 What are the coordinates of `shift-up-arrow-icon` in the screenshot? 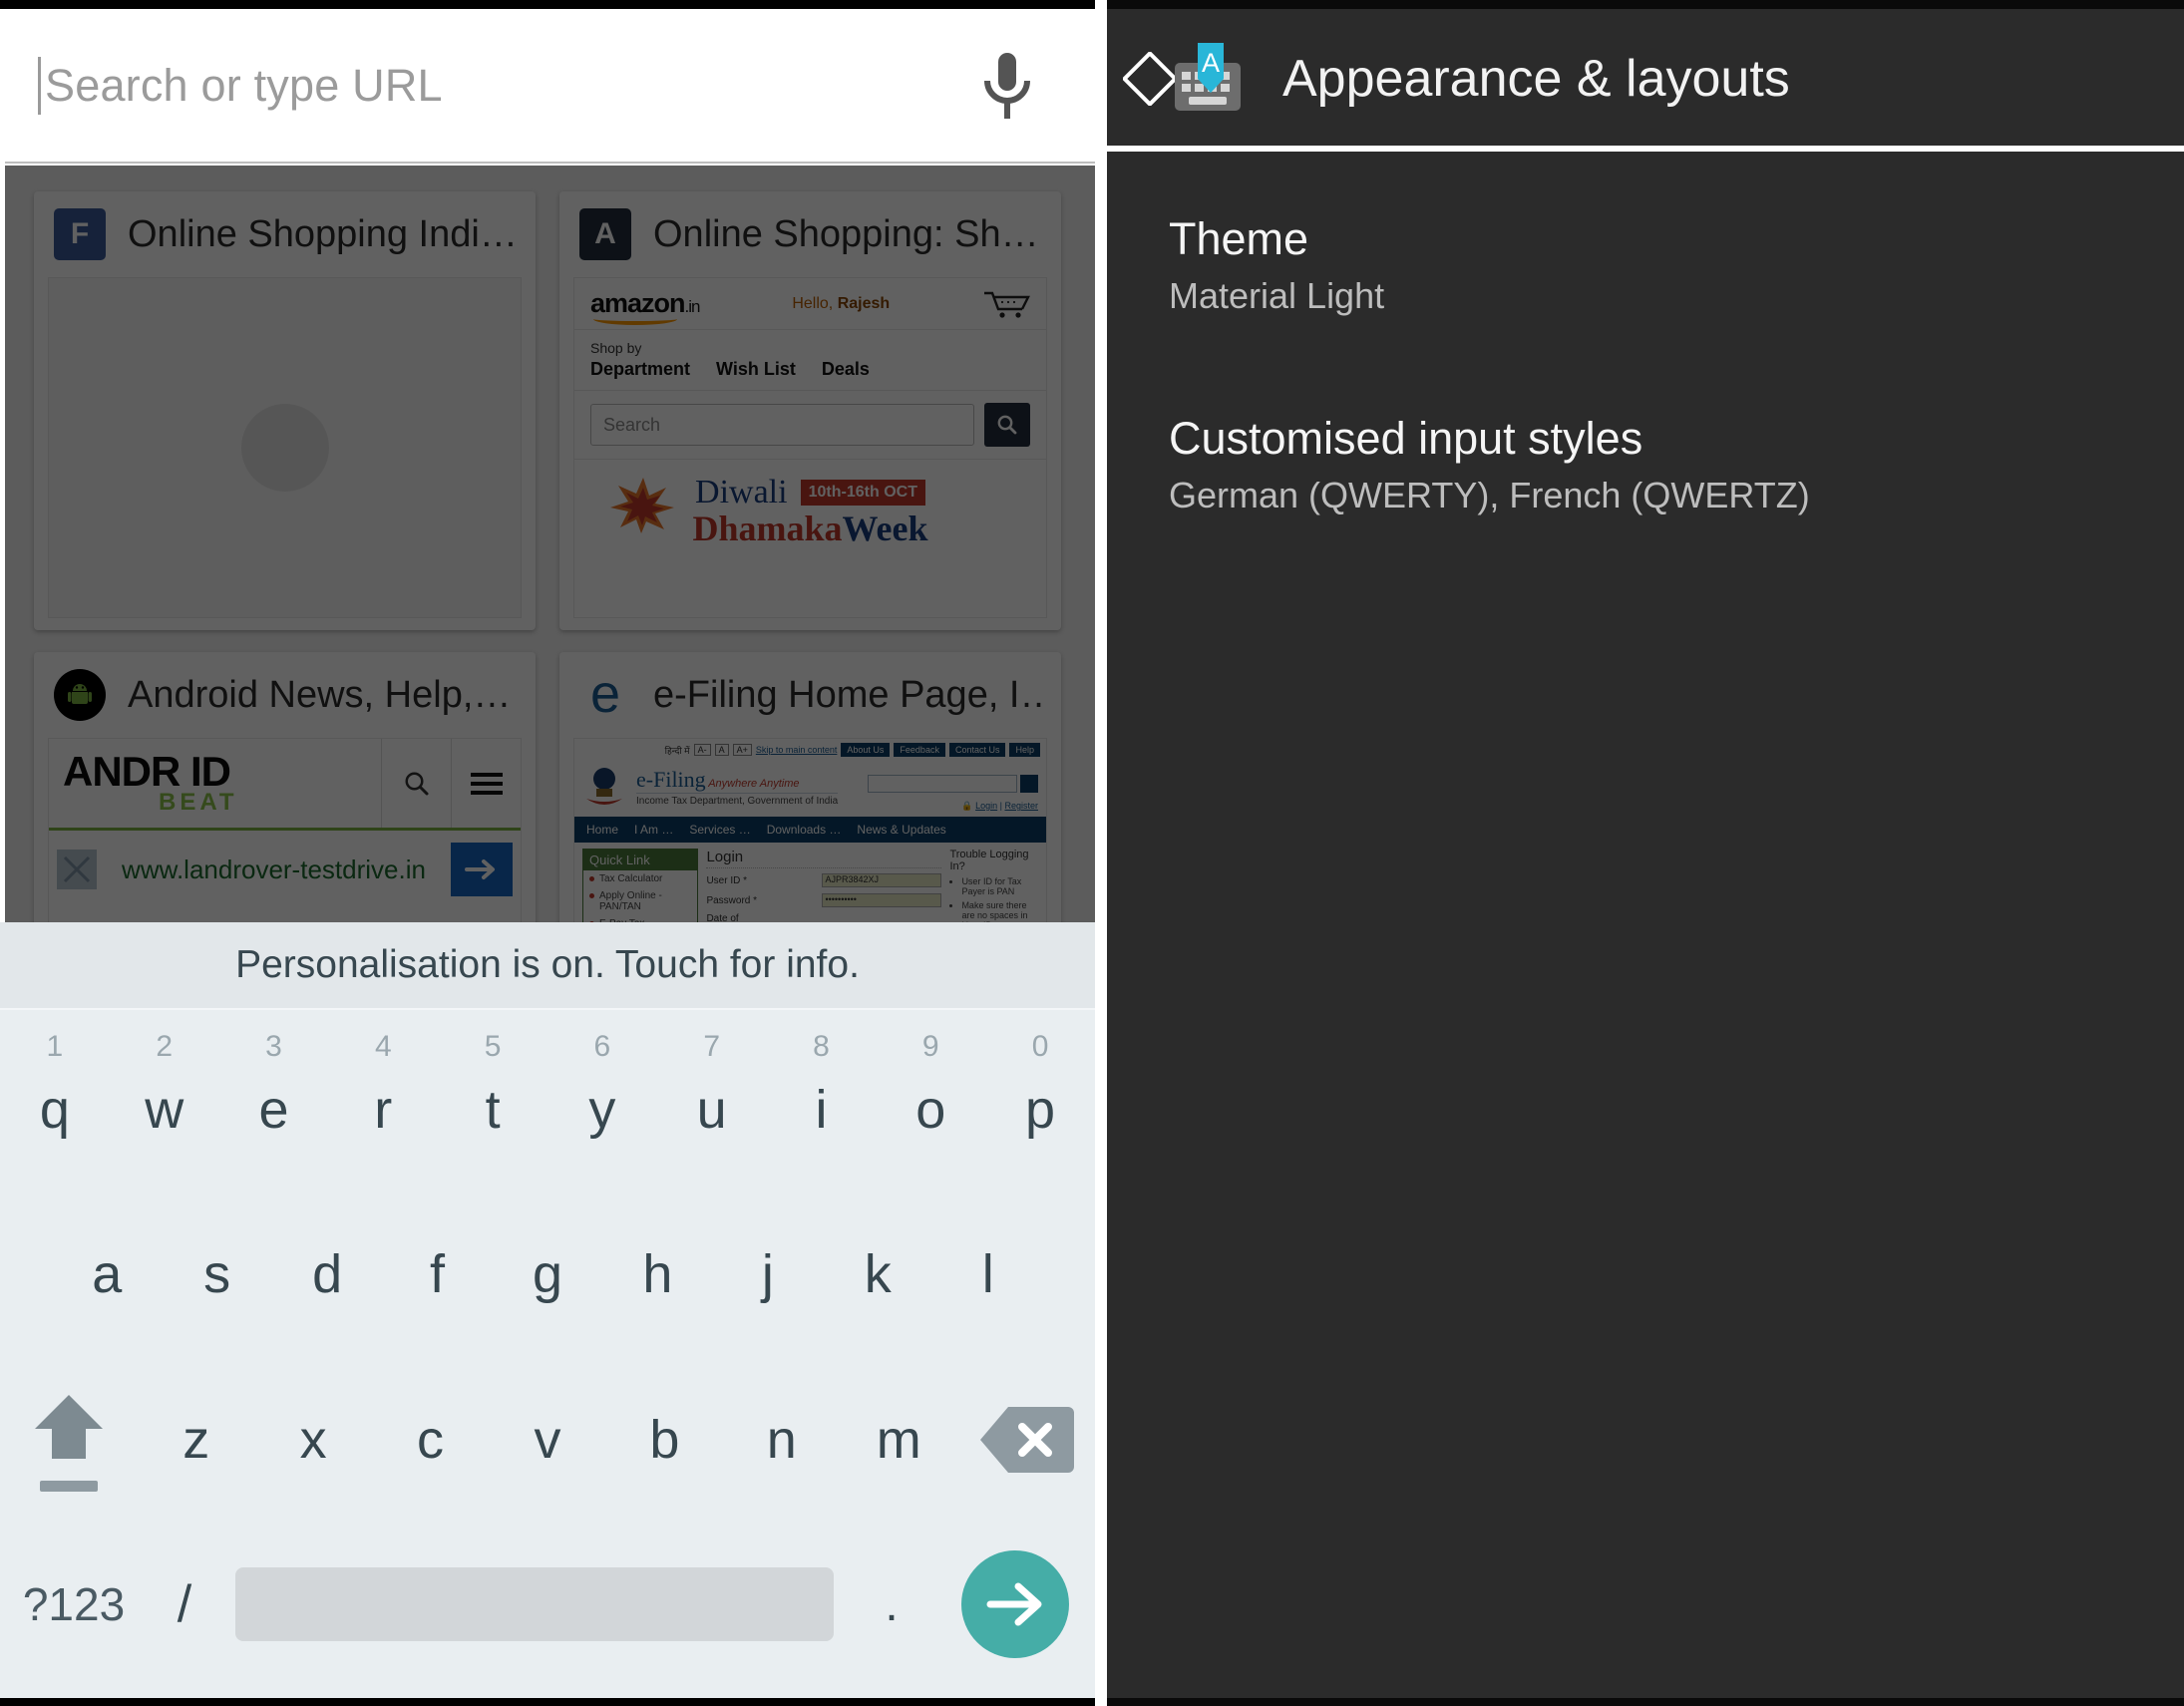 It's located at (69, 1441).